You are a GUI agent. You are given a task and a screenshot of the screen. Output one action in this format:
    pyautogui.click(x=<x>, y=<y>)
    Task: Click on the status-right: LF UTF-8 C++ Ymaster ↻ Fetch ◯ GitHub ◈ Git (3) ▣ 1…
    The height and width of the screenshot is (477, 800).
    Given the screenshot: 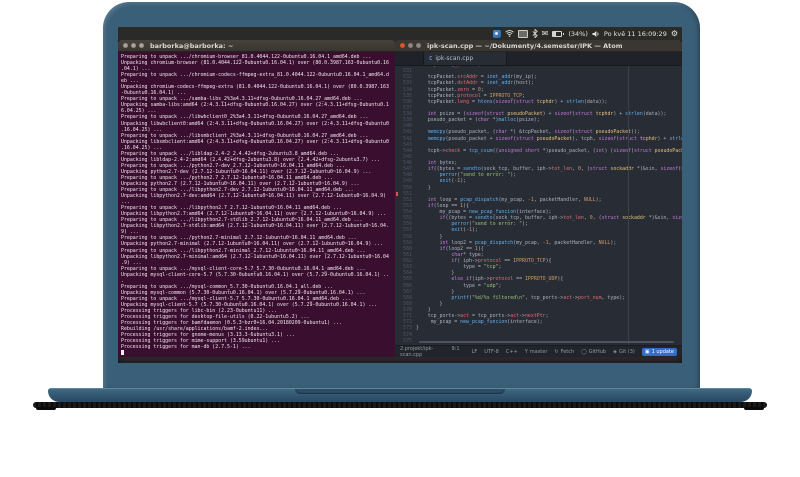 What is the action you would take?
    pyautogui.click(x=574, y=351)
    